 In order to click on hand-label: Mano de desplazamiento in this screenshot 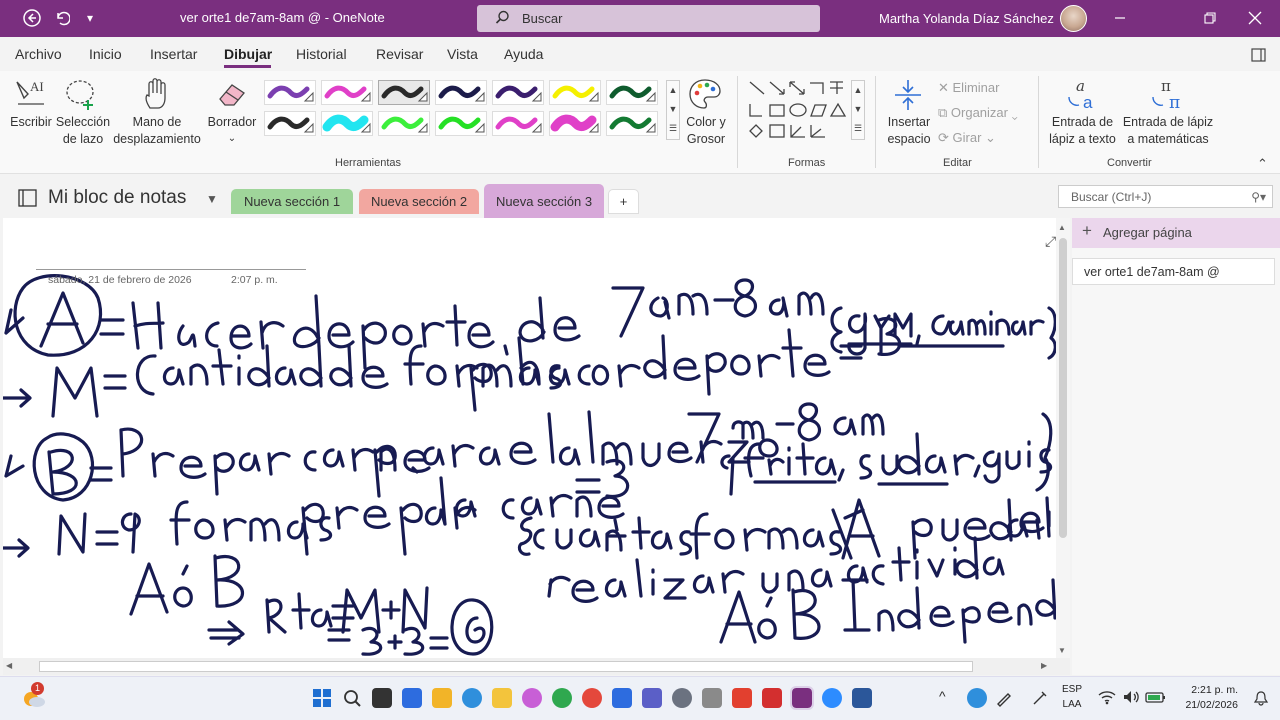, I will do `click(157, 131)`.